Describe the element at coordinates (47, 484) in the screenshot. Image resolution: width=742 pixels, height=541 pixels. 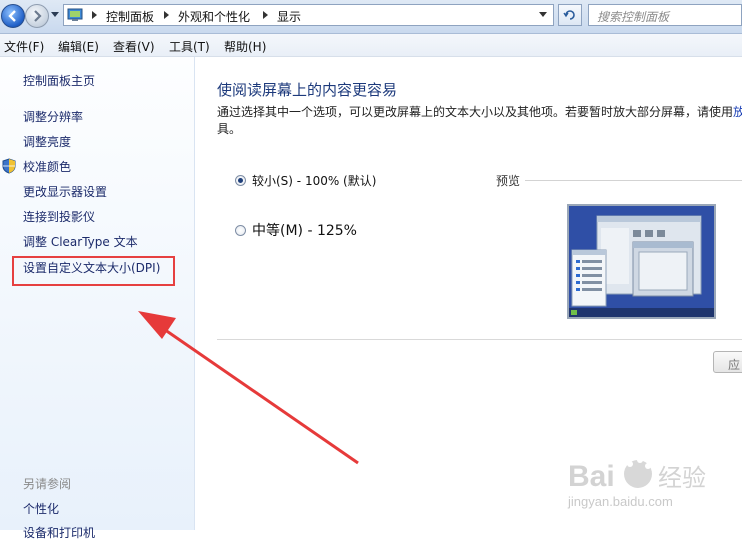
I see `see-also-label: 另请参阅` at that location.